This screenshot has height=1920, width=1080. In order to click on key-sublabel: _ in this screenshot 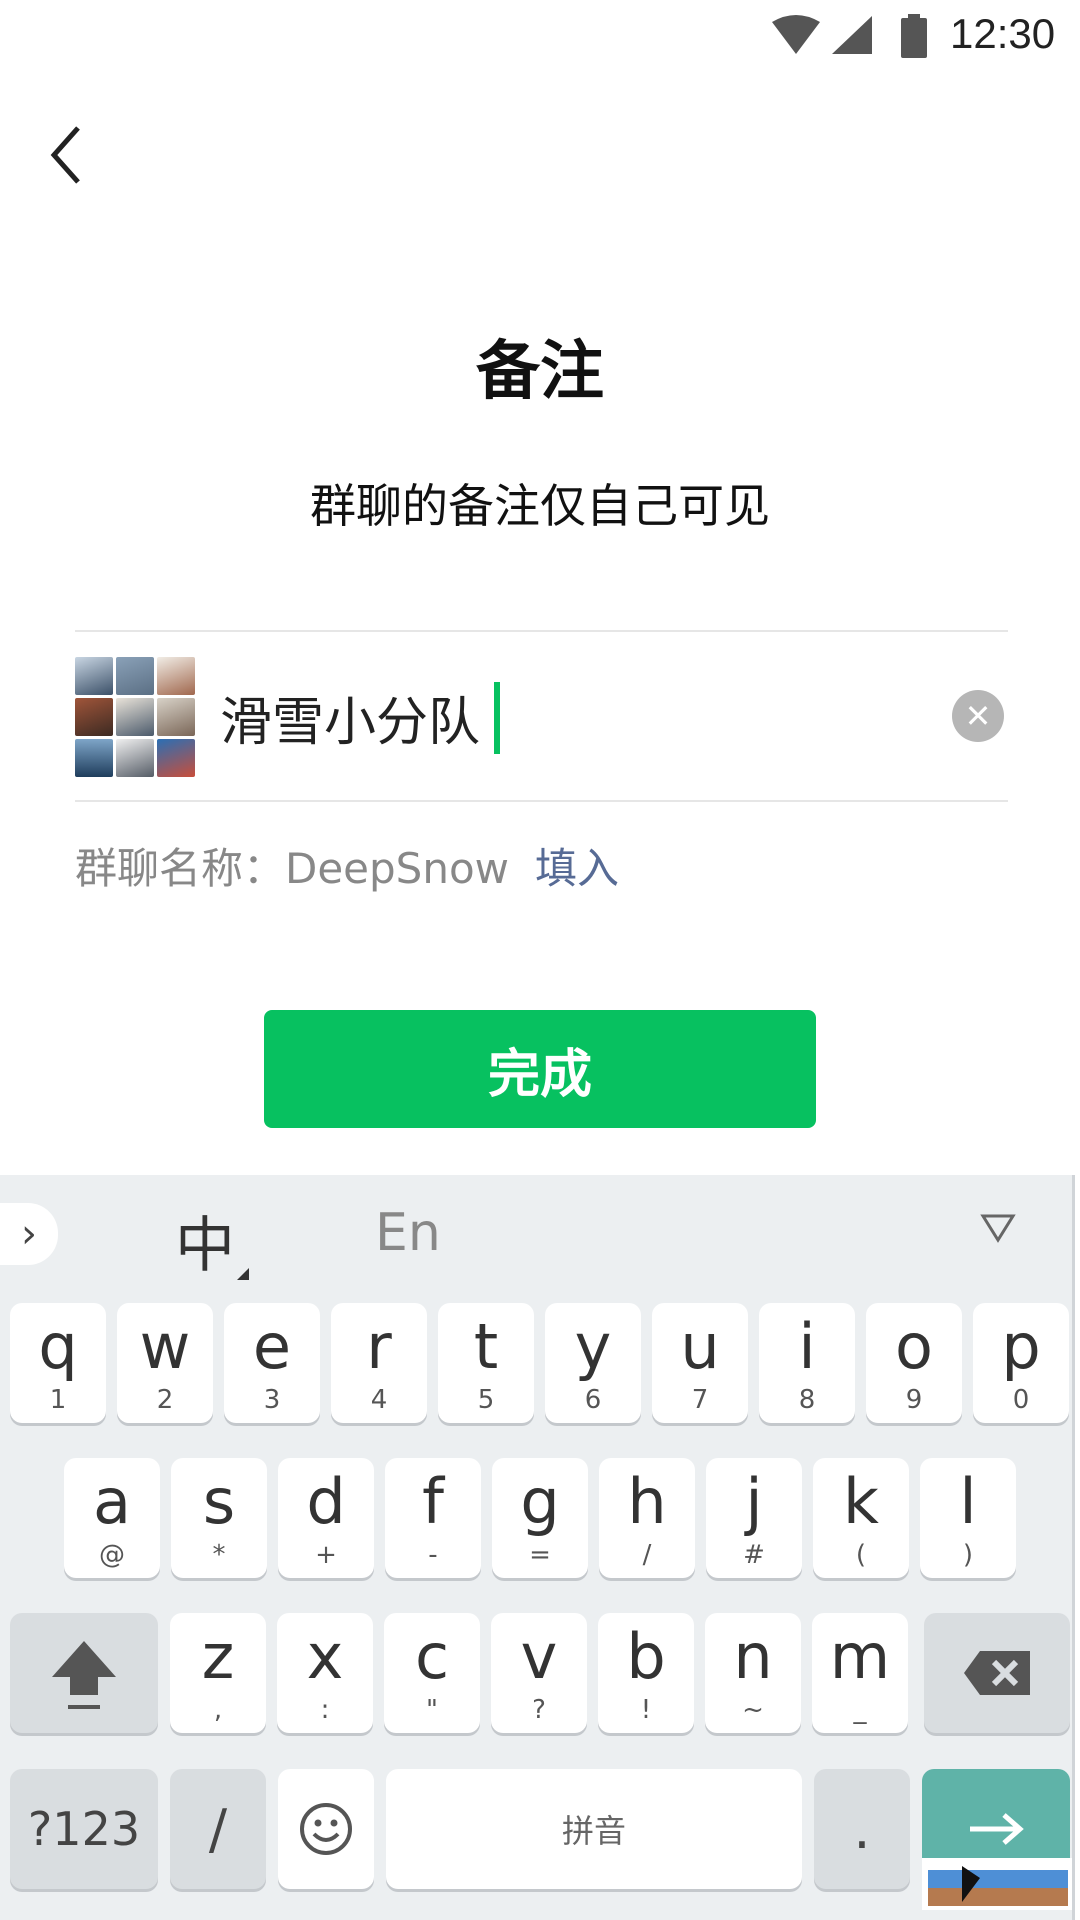, I will do `click(860, 1710)`.